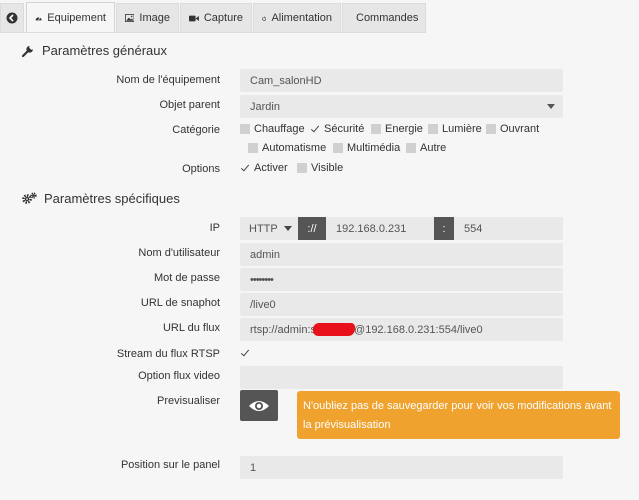 The height and width of the screenshot is (500, 639). What do you see at coordinates (201, 169) in the screenshot?
I see `options-label: Options` at bounding box center [201, 169].